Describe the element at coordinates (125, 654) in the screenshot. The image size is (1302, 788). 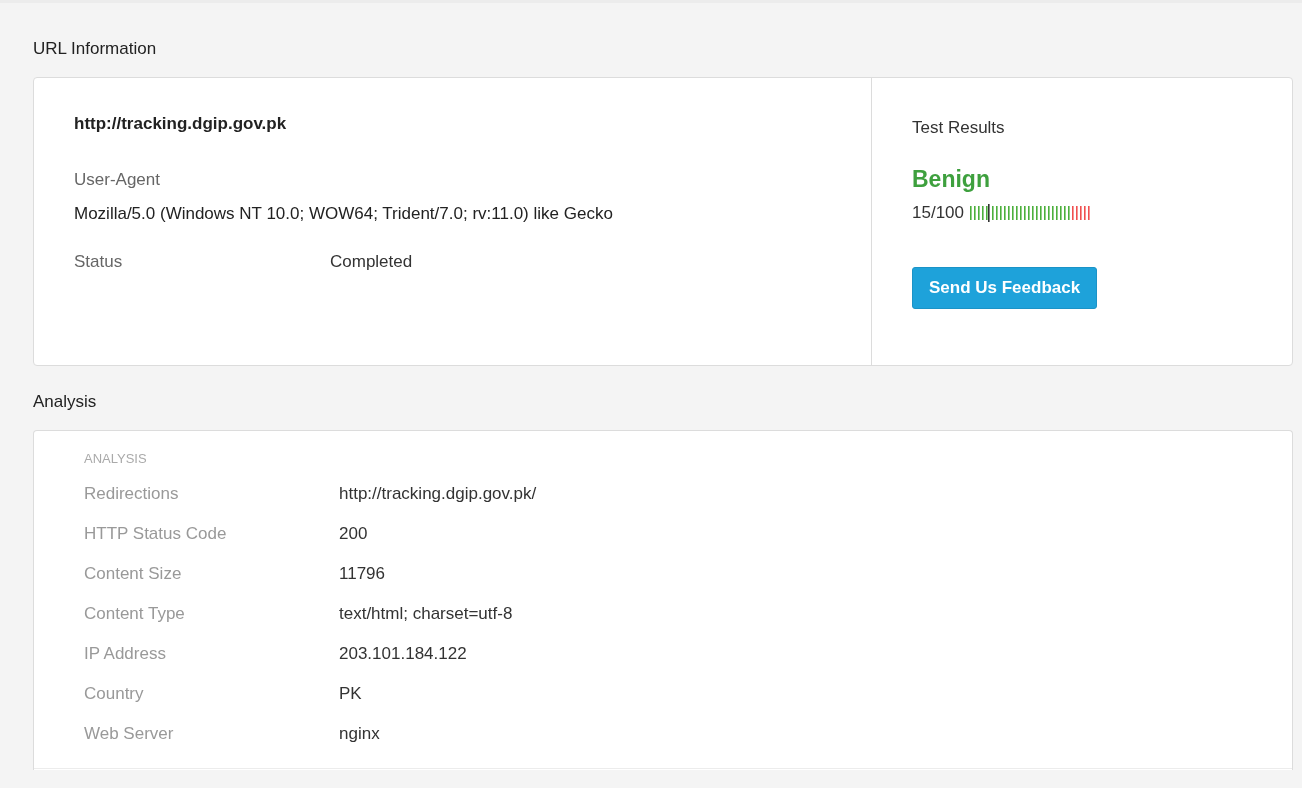
I see `analysis-label: IP Address` at that location.